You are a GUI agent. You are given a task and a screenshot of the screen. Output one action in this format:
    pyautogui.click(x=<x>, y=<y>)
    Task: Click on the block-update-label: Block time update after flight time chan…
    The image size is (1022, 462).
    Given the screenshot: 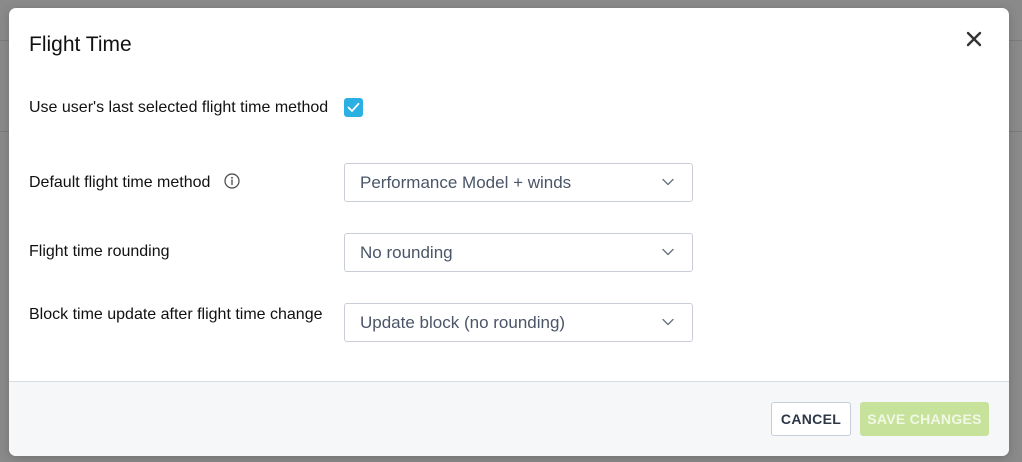 What is the action you would take?
    pyautogui.click(x=179, y=315)
    